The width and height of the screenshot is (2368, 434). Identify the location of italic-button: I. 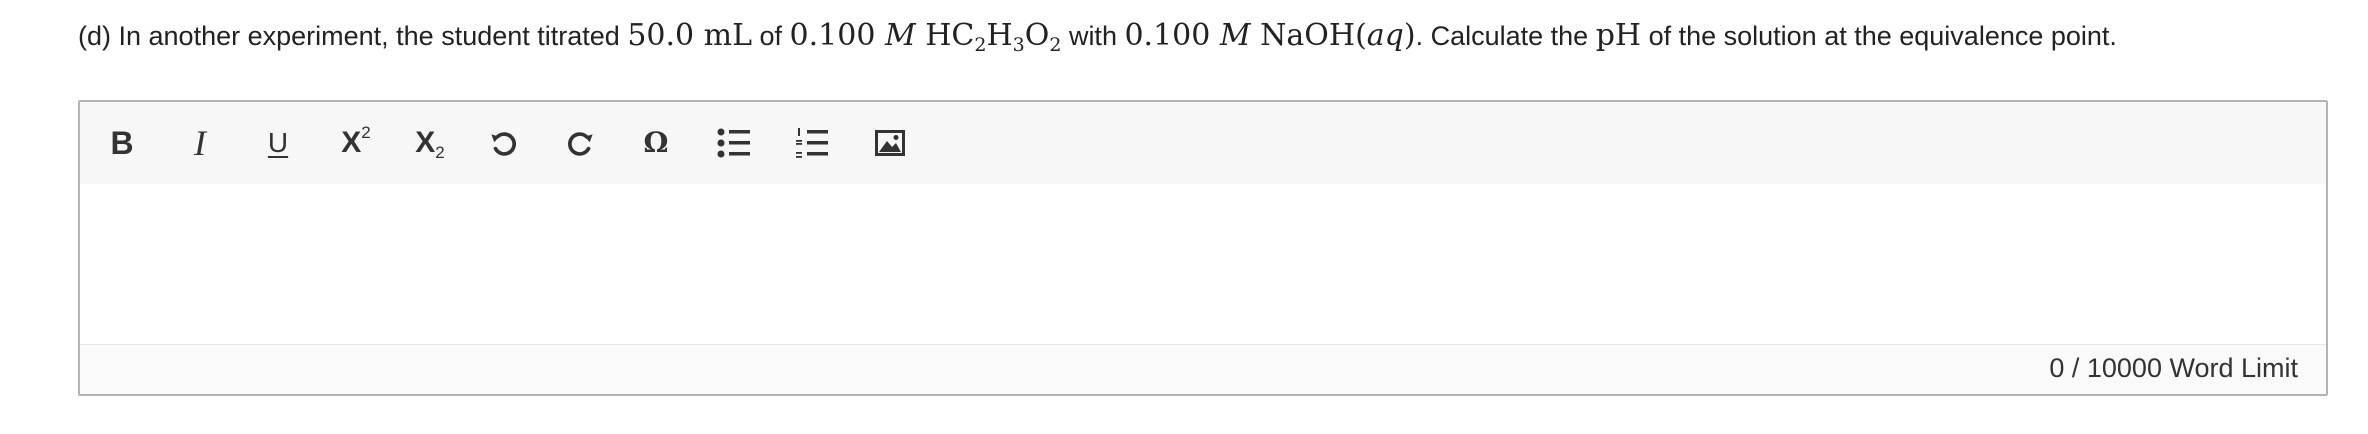
(200, 143).